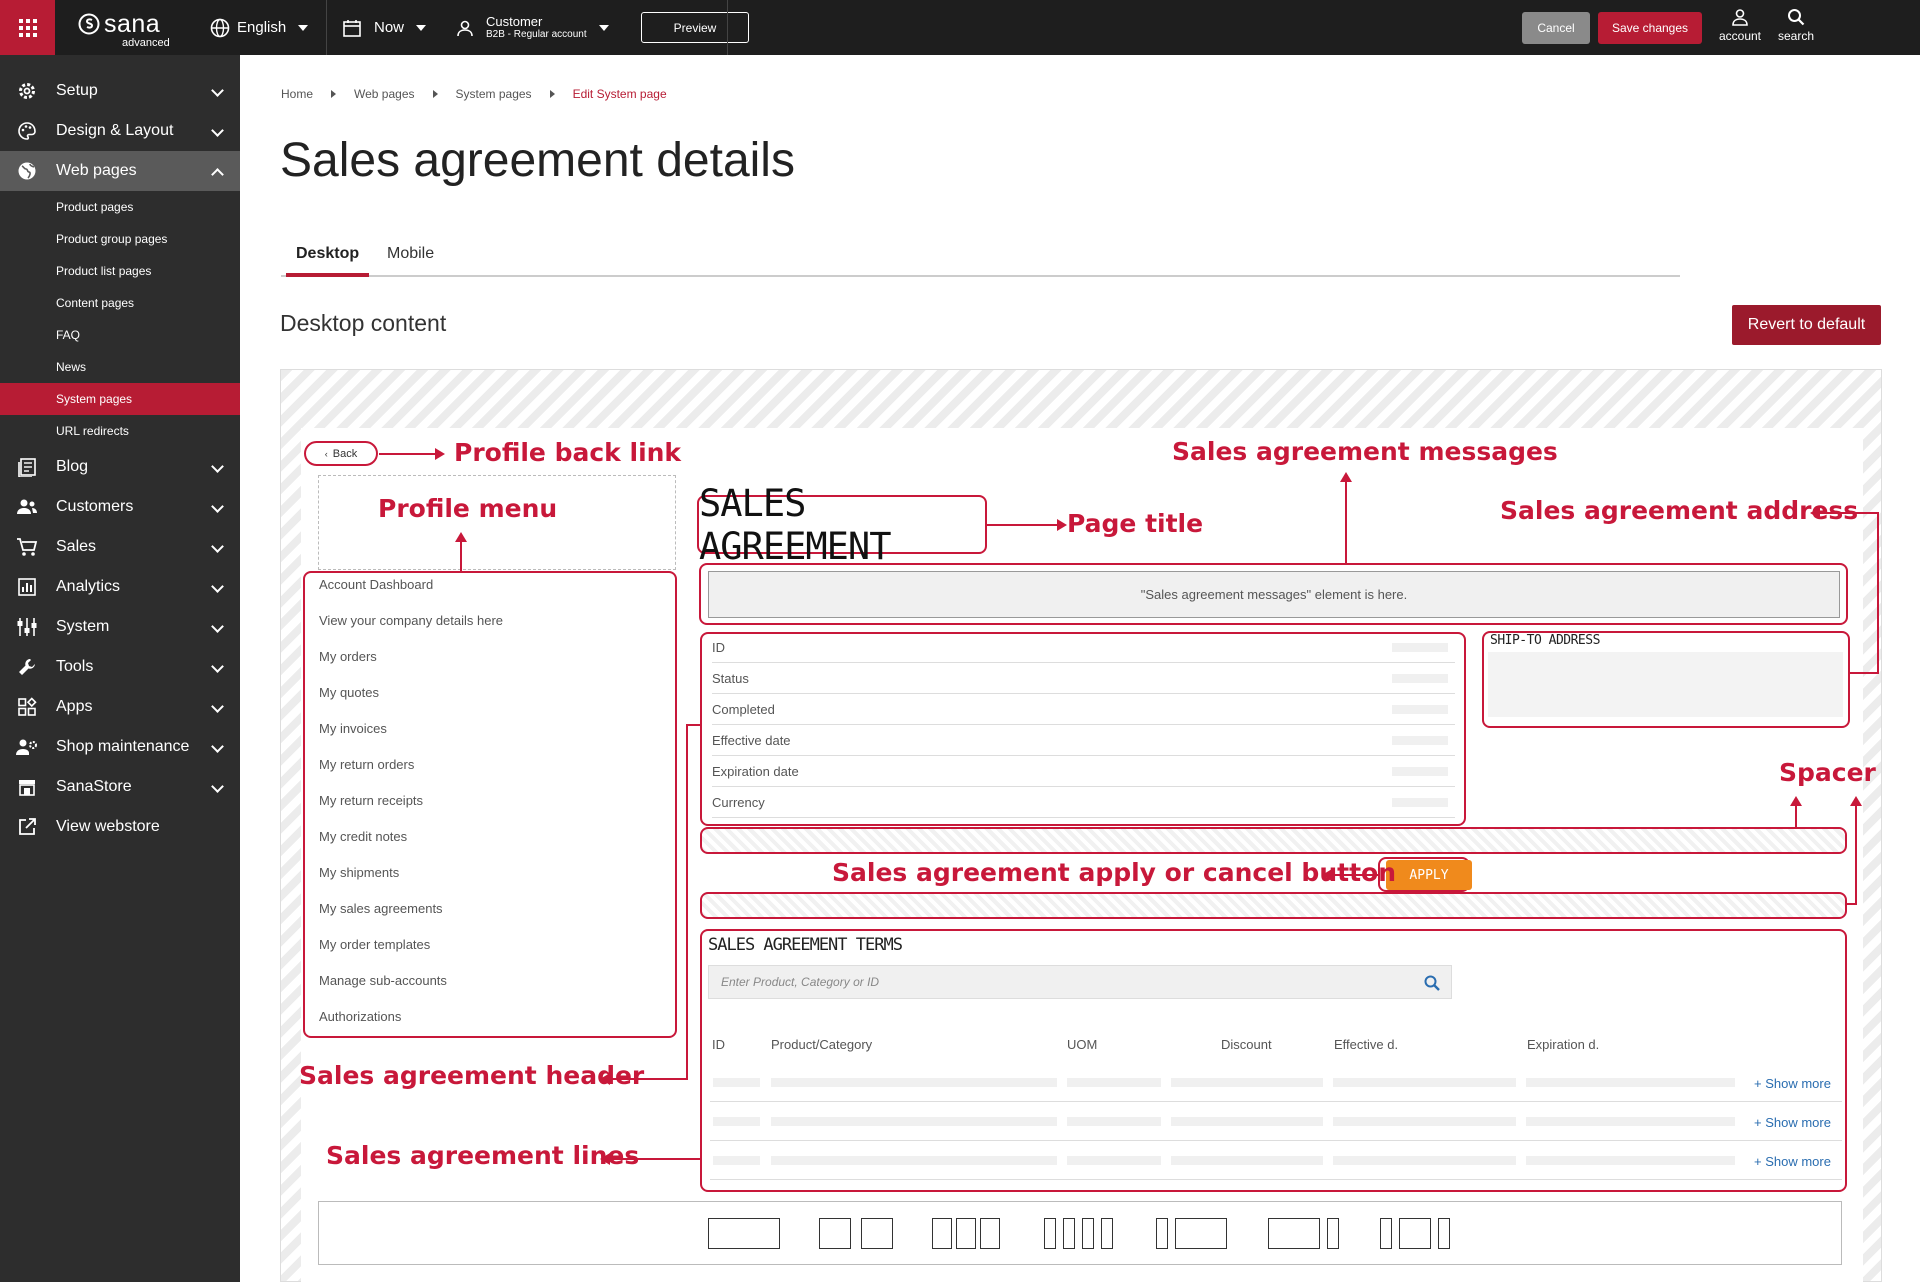 The image size is (1920, 1283). I want to click on sidebar-item-label: Shop maintenance, so click(123, 746).